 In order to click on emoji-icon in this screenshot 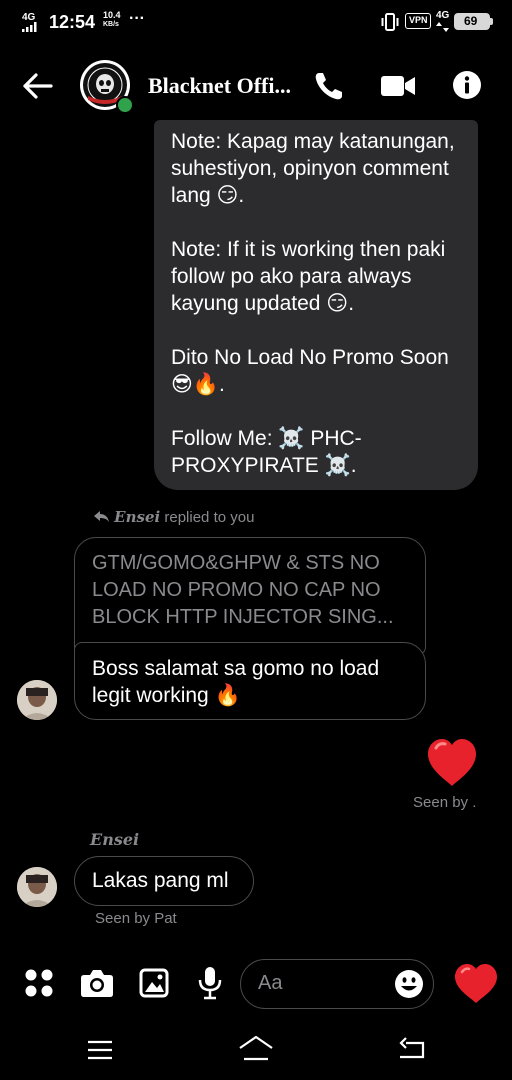, I will do `click(409, 984)`.